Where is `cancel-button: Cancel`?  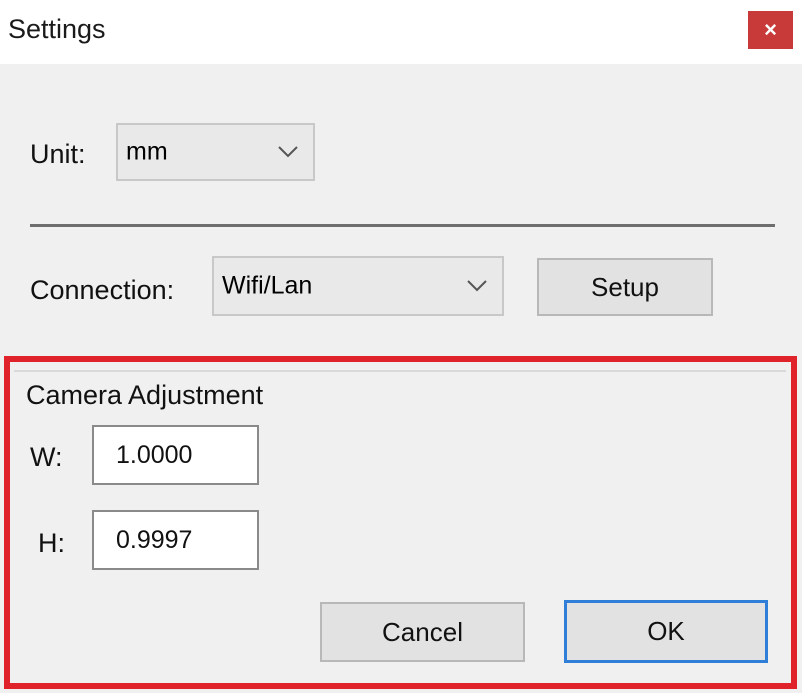 cancel-button: Cancel is located at coordinates (422, 632).